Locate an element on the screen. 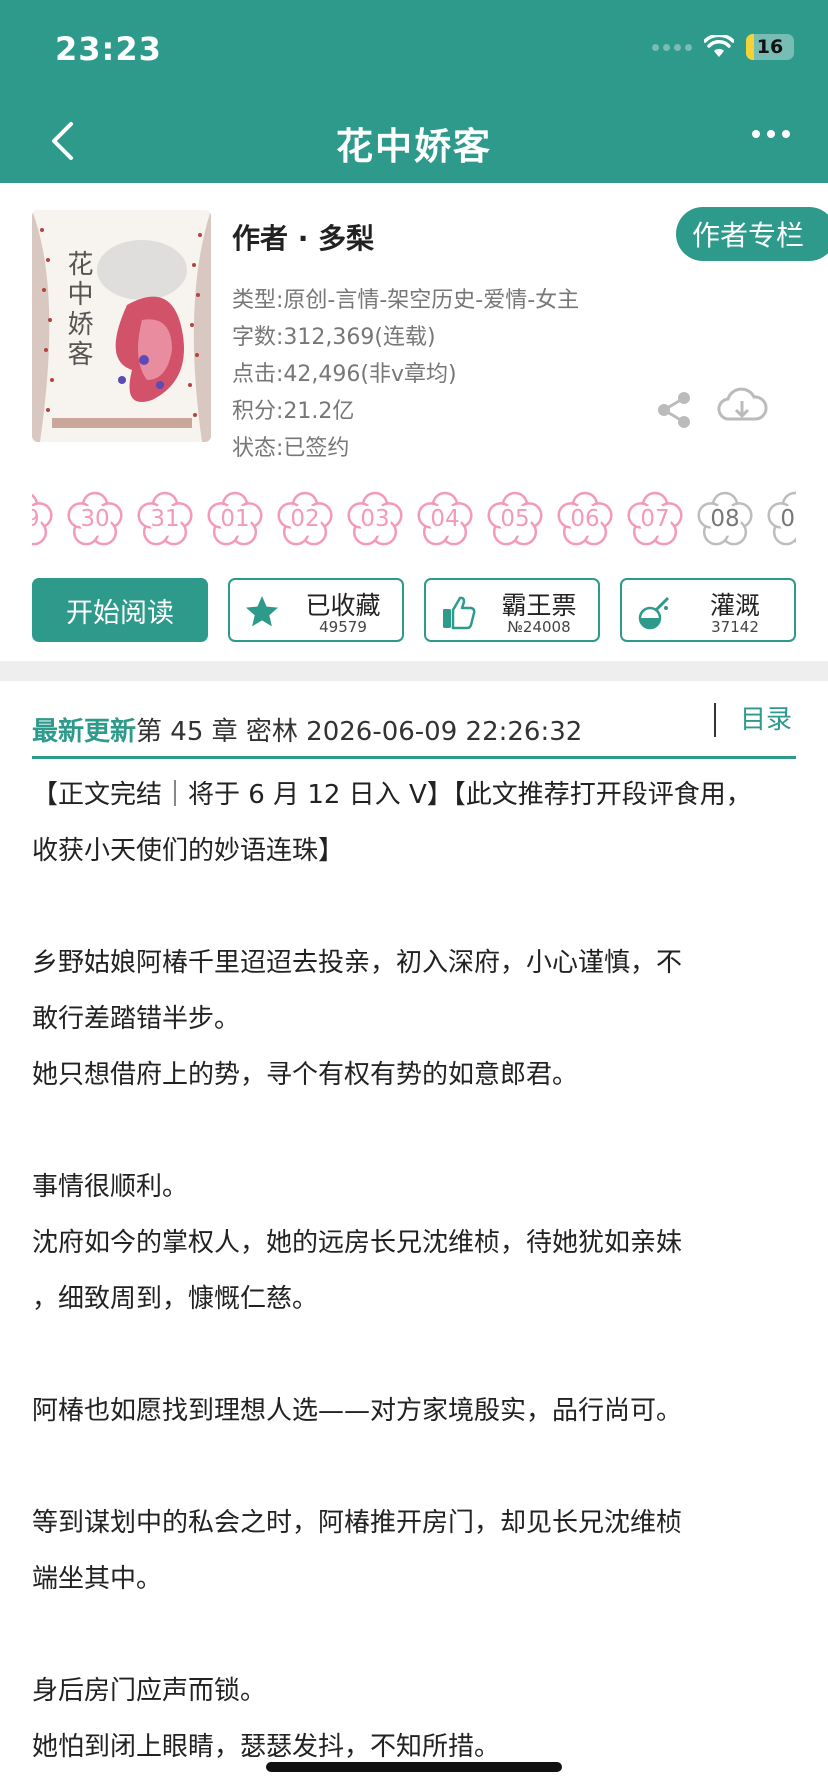 The height and width of the screenshot is (1792, 828). flower-day: 03 is located at coordinates (375, 519).